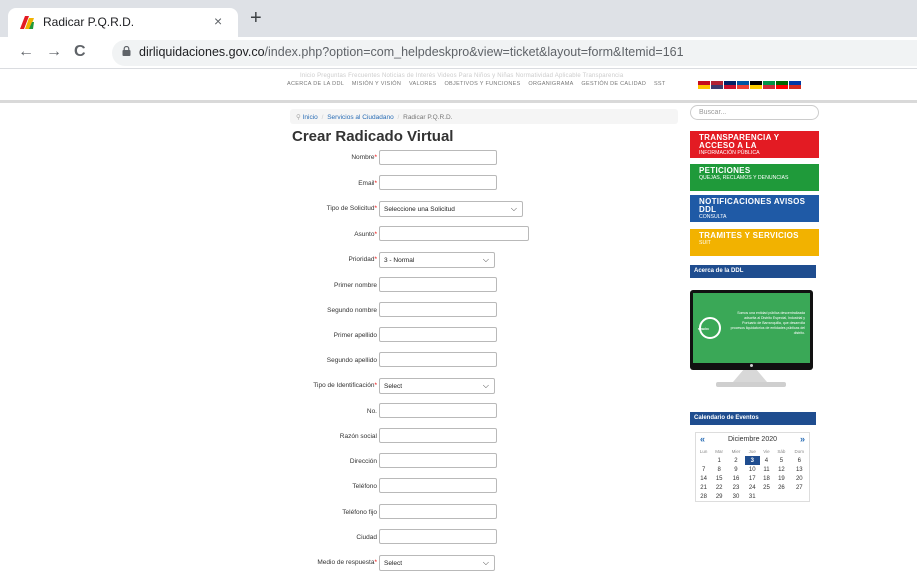 This screenshot has width=917, height=571. What do you see at coordinates (736, 460) in the screenshot?
I see `calendar-day: 2` at bounding box center [736, 460].